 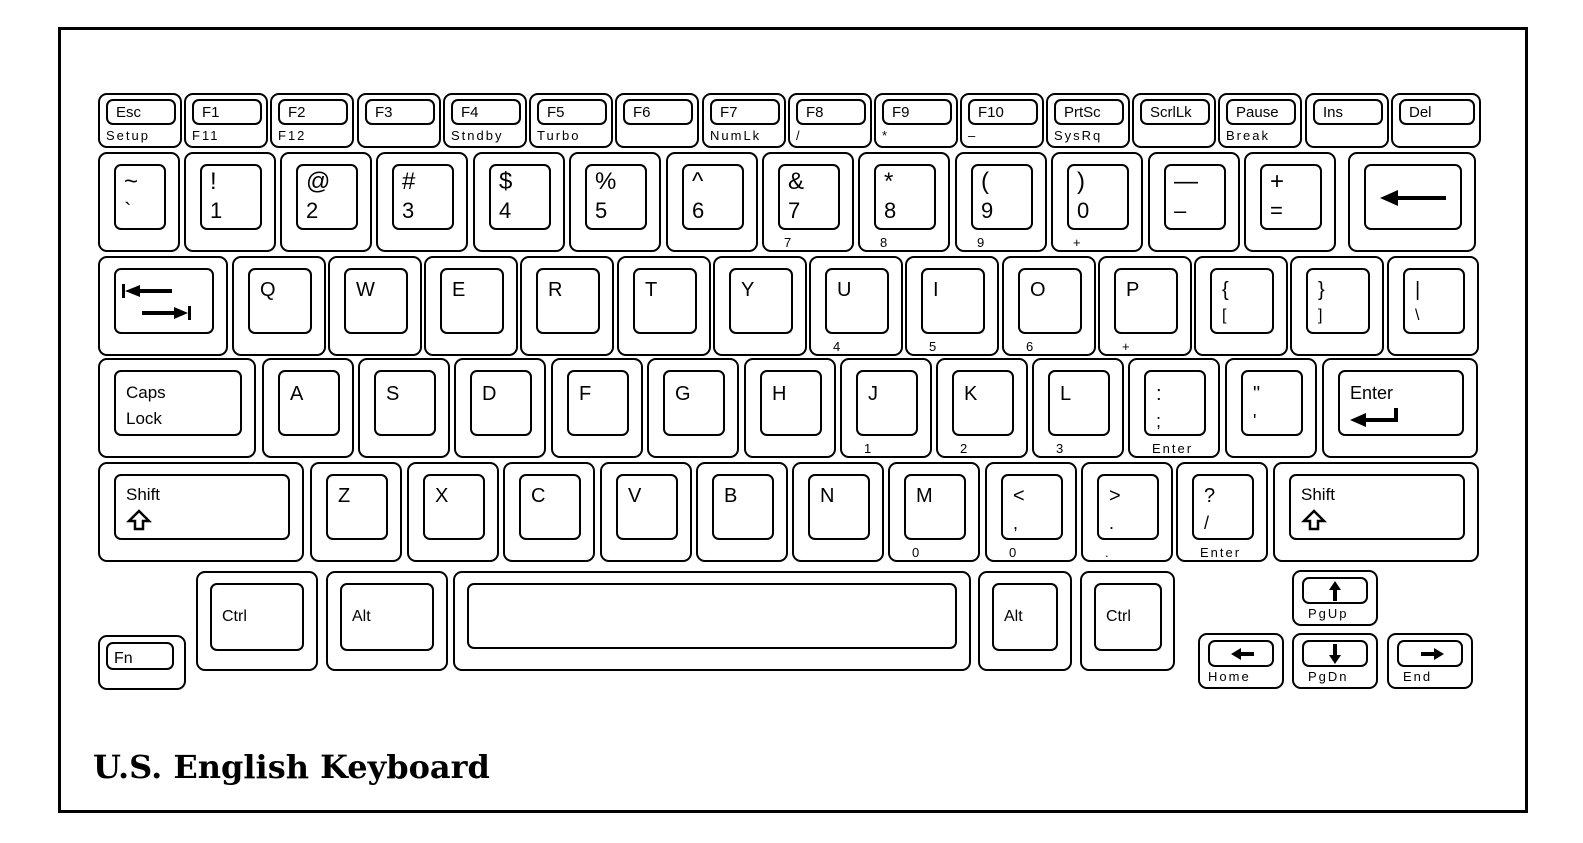 What do you see at coordinates (698, 181) in the screenshot?
I see `key-upper: ^` at bounding box center [698, 181].